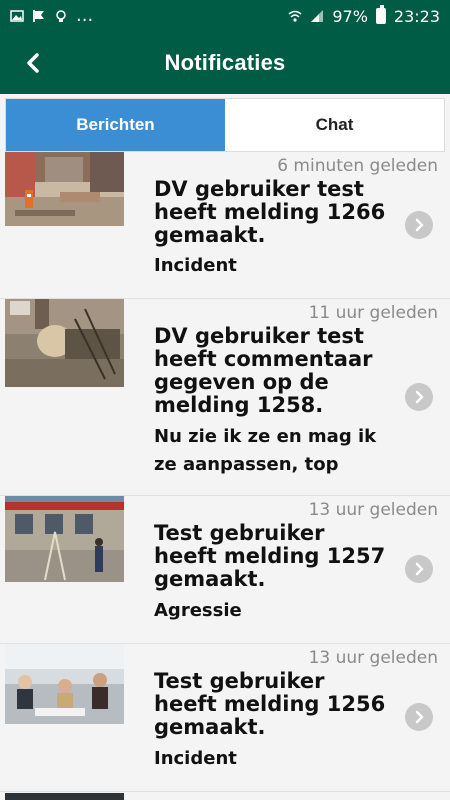 Image resolution: width=450 pixels, height=800 pixels. I want to click on notification-timestamp: 11 uur geleden, so click(373, 313).